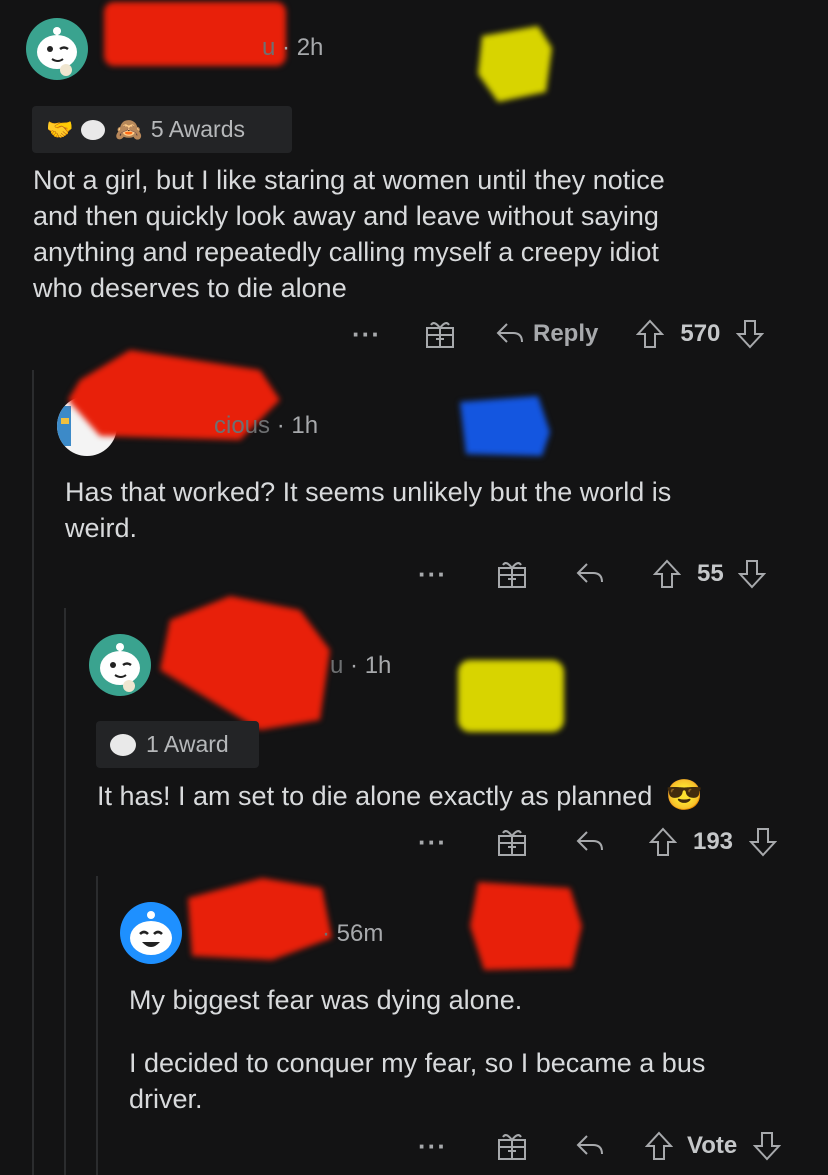 This screenshot has height=1175, width=828. What do you see at coordinates (293, 47) in the screenshot?
I see `comment-meta: u · 2h` at bounding box center [293, 47].